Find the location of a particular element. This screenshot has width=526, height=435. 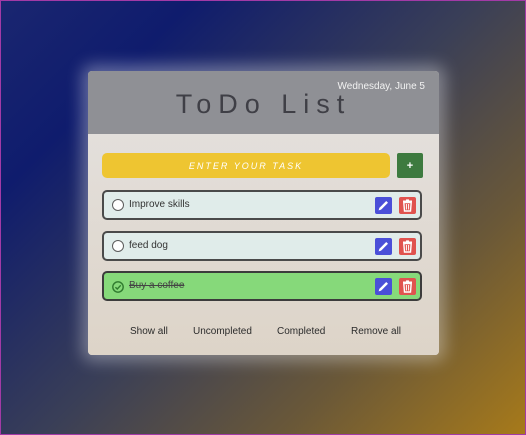

task-item: feed dog is located at coordinates (262, 246).